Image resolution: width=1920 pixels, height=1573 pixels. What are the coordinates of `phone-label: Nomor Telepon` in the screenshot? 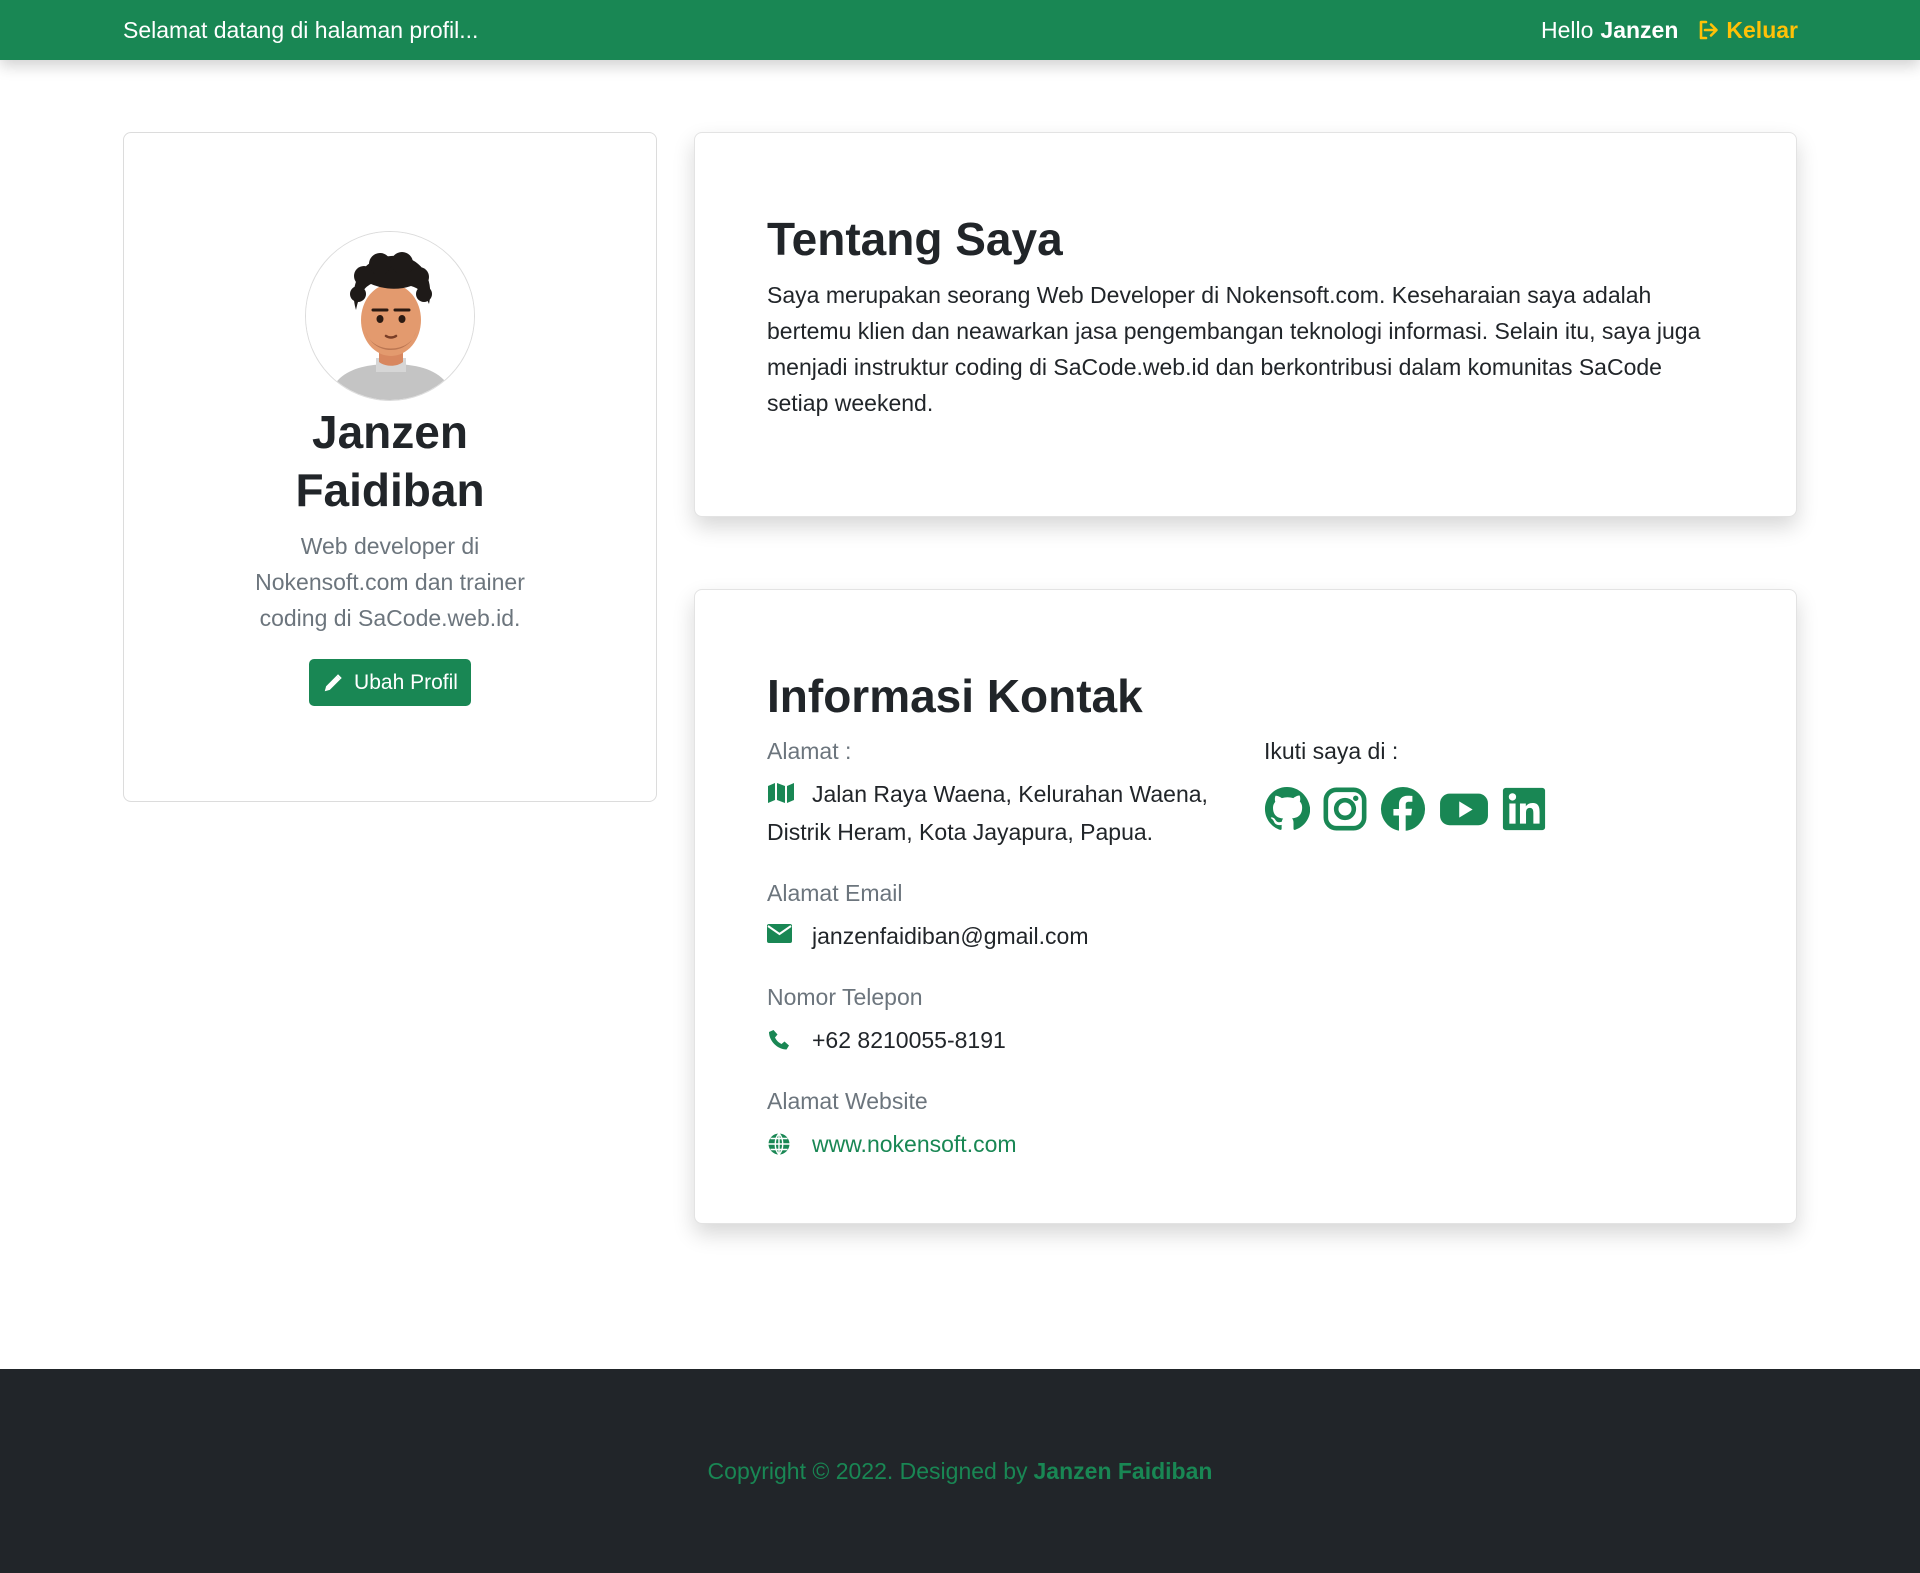 It's located at (845, 997).